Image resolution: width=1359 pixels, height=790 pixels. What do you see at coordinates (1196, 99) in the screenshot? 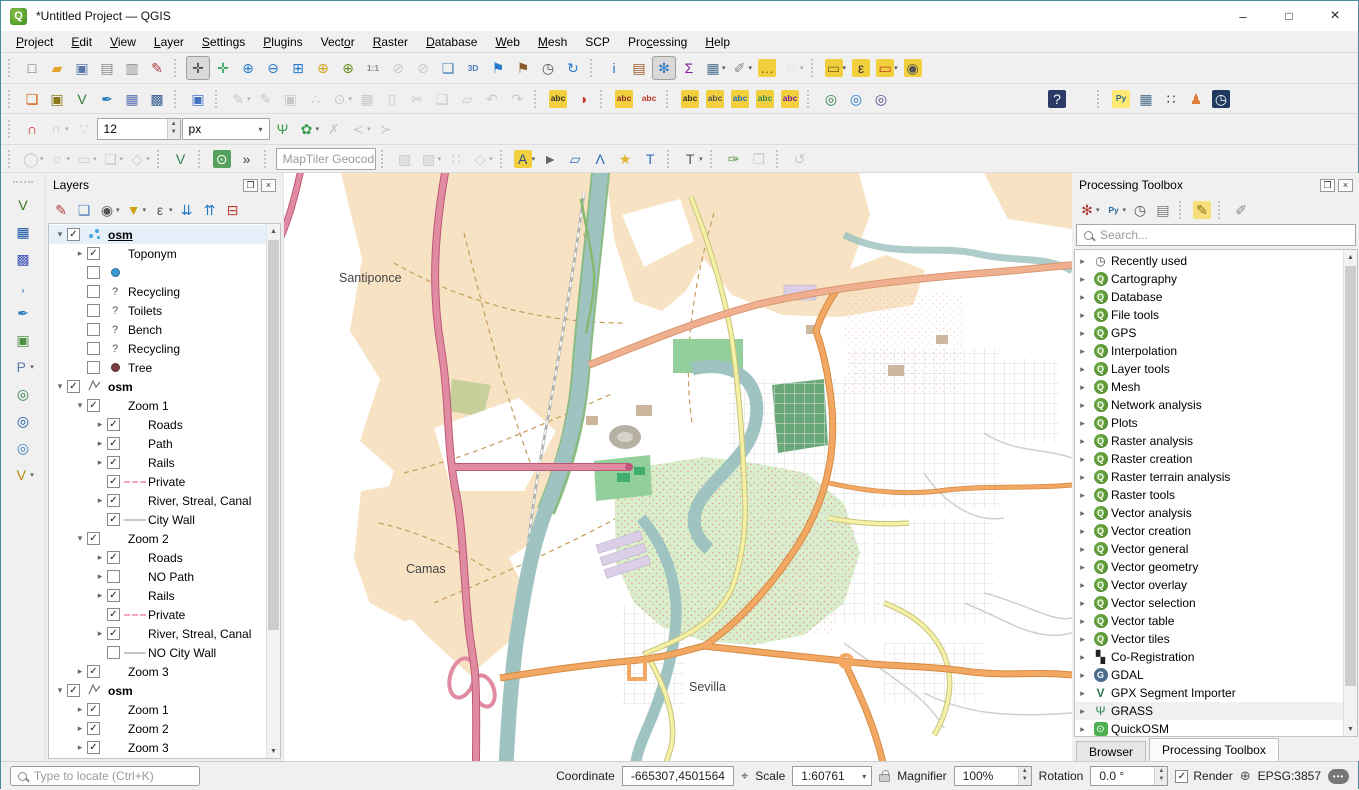
I see `user-profile: ♟` at bounding box center [1196, 99].